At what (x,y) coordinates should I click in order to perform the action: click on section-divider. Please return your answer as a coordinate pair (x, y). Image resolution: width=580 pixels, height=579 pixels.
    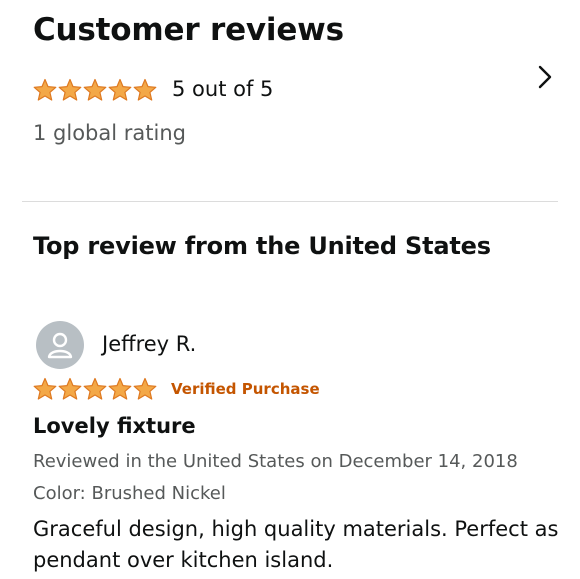
    Looking at the image, I should click on (290, 201).